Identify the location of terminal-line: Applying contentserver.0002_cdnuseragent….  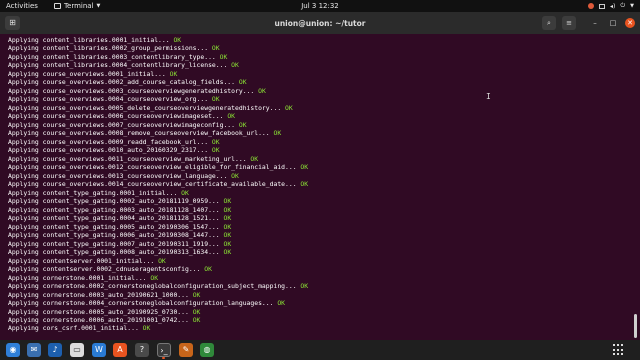
(317, 269).